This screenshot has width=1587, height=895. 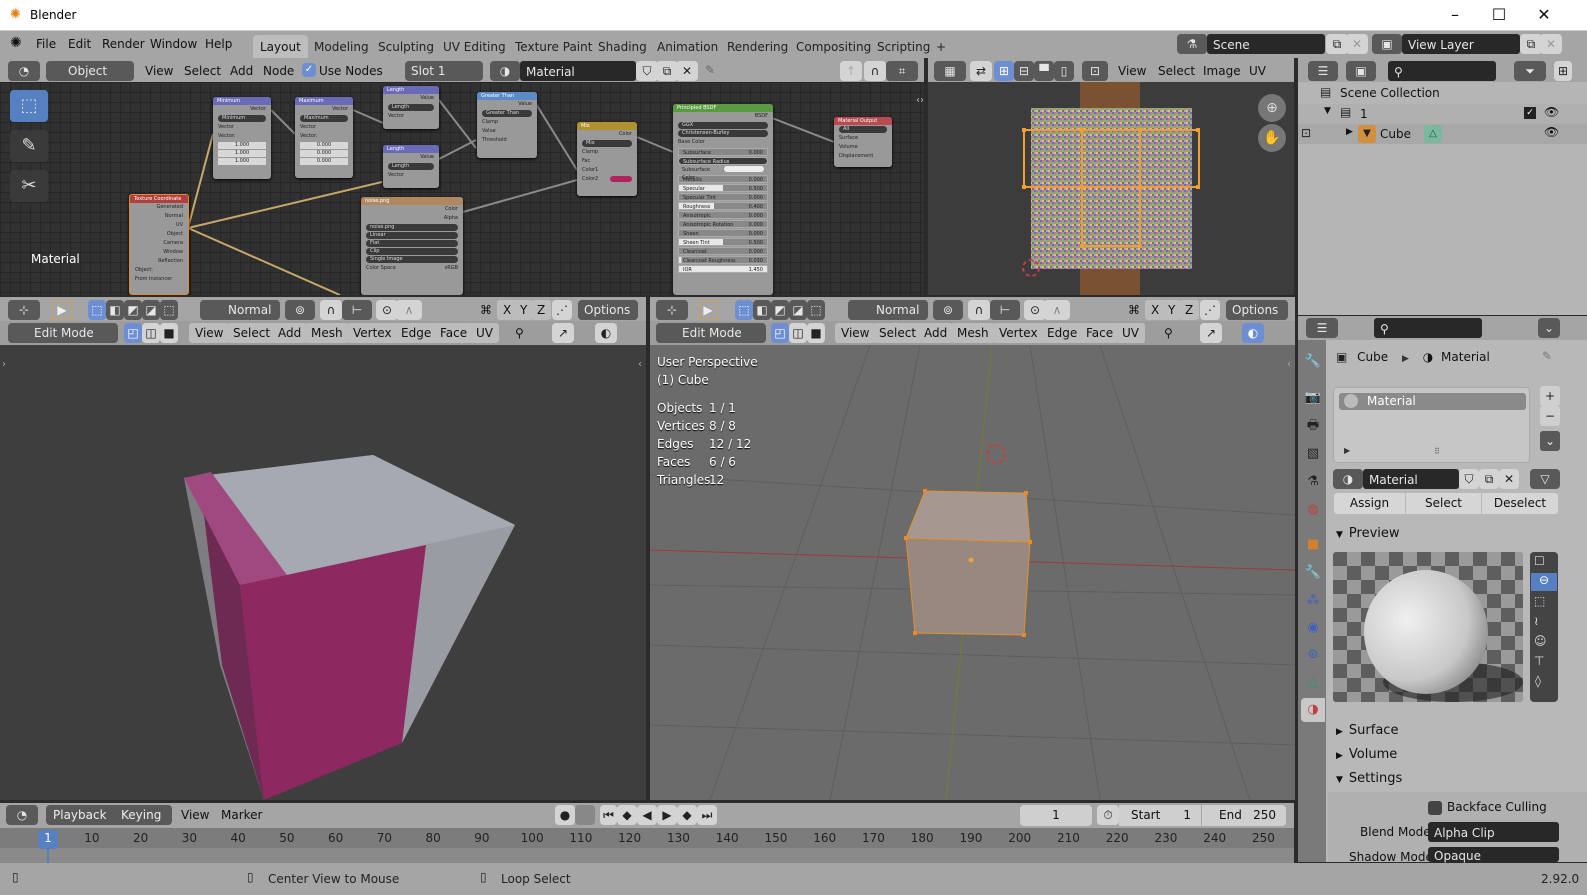 What do you see at coordinates (627, 815) in the screenshot?
I see `prev-keyframe-icon: ◆` at bounding box center [627, 815].